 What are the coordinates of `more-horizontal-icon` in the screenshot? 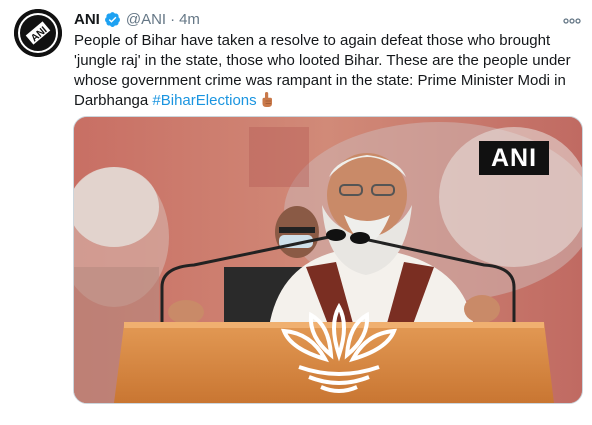 It's located at (572, 21).